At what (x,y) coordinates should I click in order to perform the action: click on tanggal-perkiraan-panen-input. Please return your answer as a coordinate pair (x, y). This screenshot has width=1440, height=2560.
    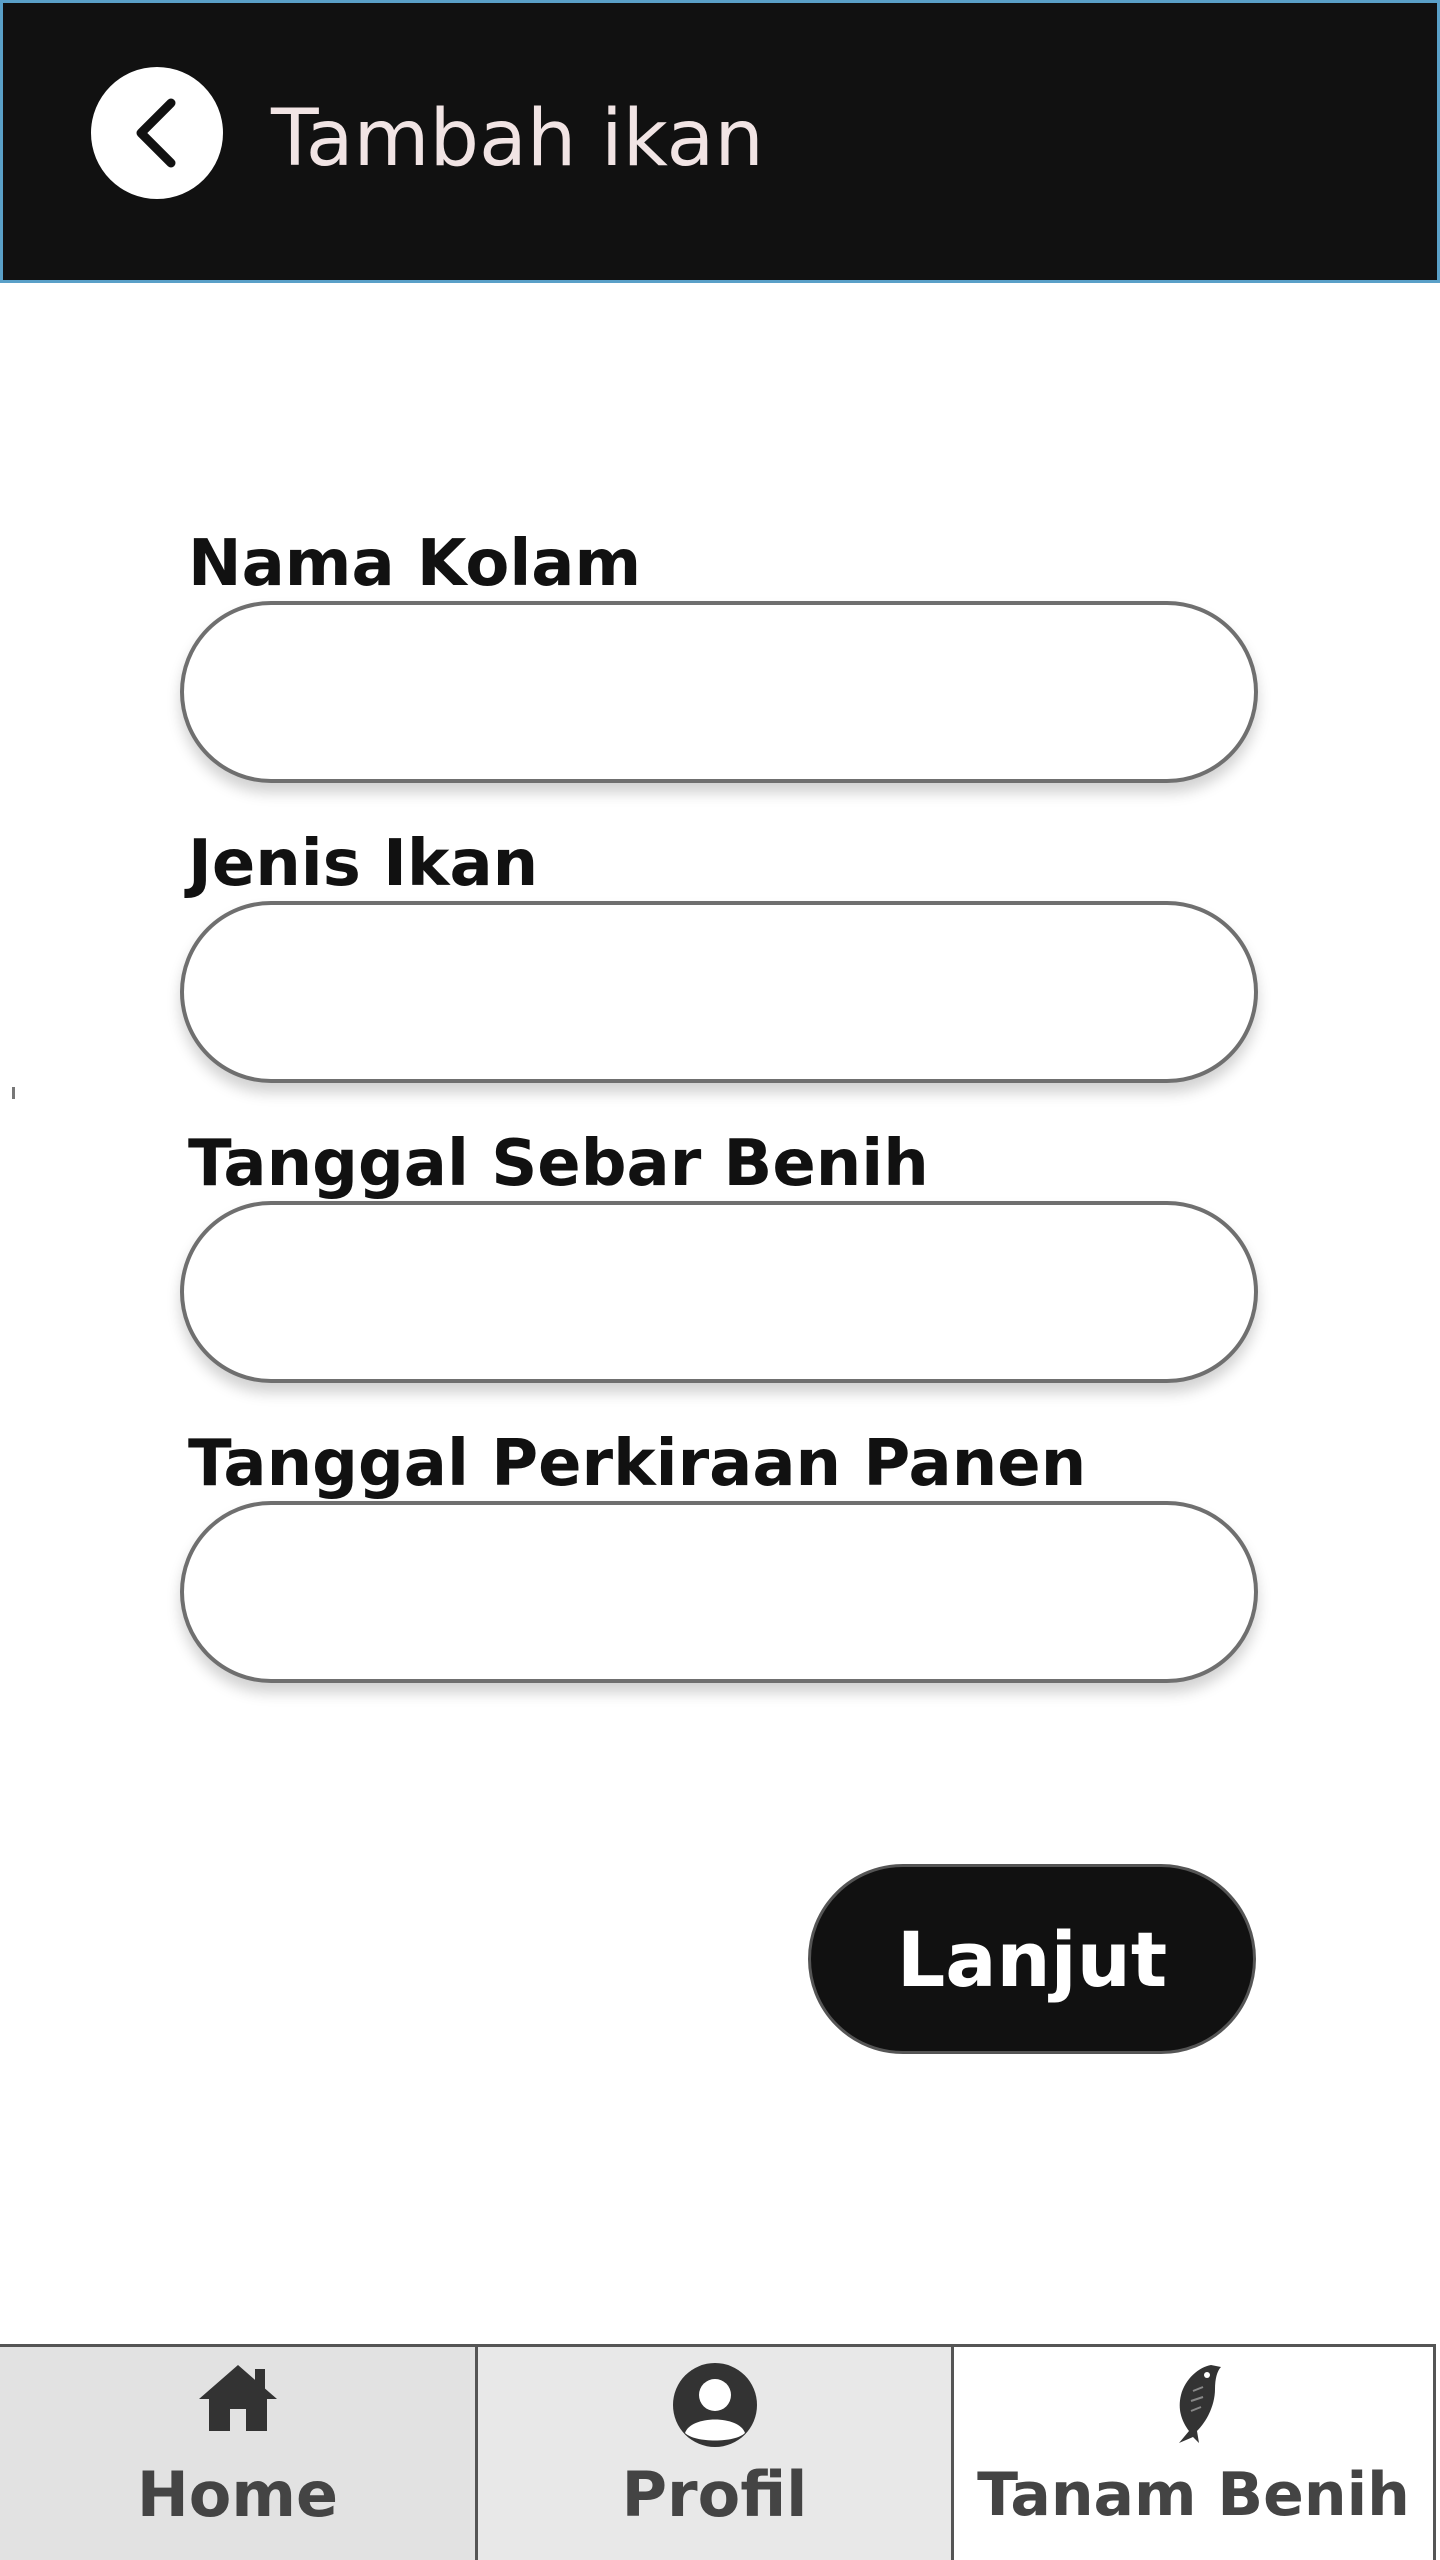
    Looking at the image, I should click on (719, 1592).